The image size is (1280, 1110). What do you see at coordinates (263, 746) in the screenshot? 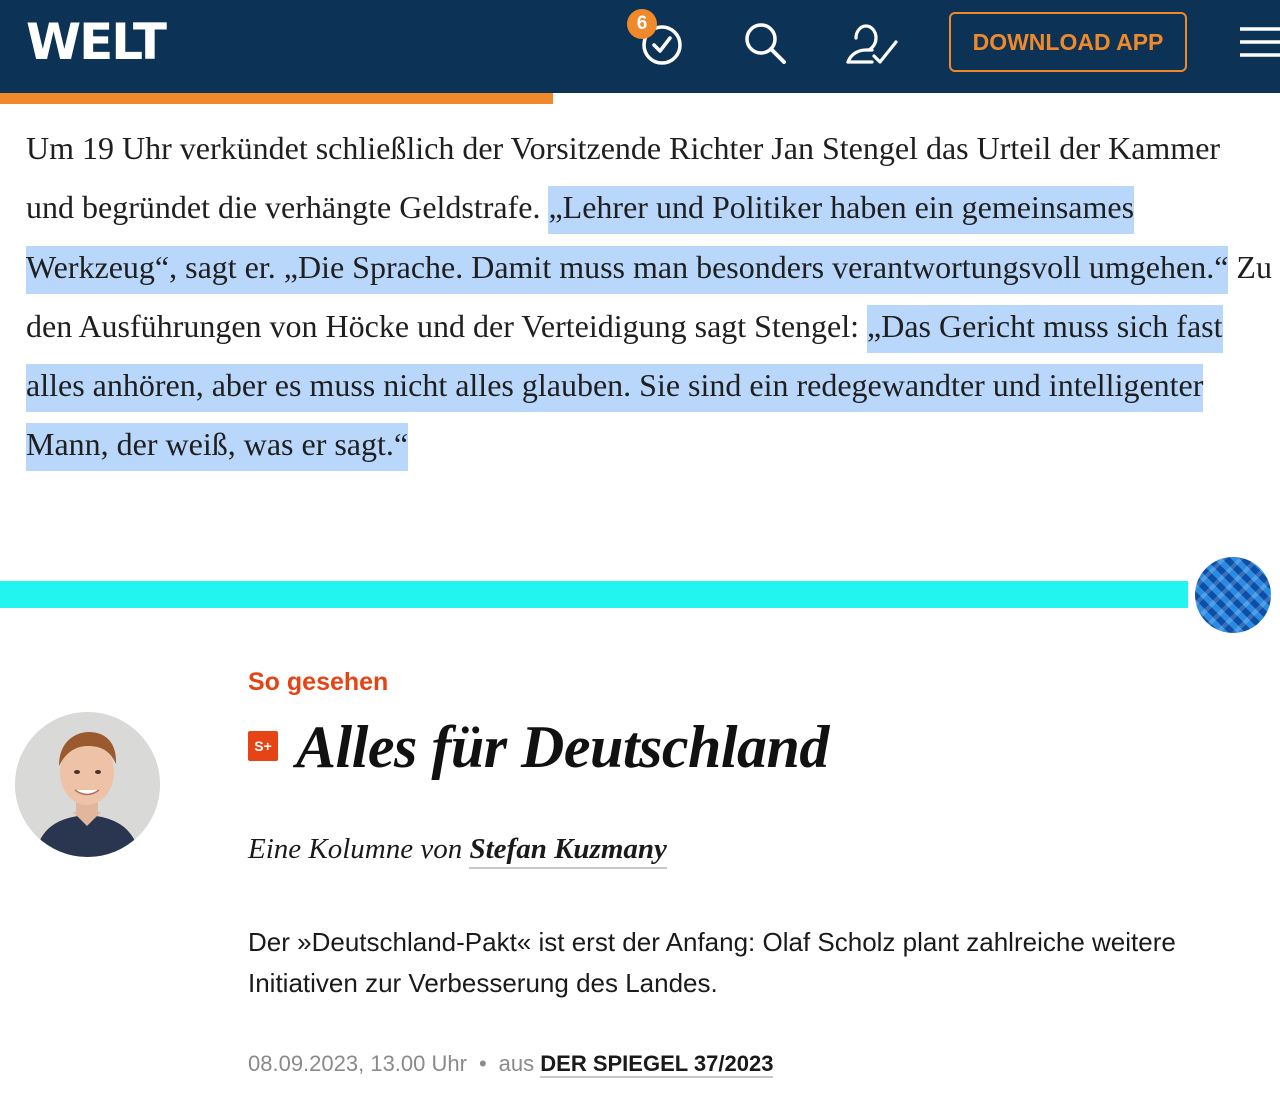
I see `spiegel-plus-badge: S+` at bounding box center [263, 746].